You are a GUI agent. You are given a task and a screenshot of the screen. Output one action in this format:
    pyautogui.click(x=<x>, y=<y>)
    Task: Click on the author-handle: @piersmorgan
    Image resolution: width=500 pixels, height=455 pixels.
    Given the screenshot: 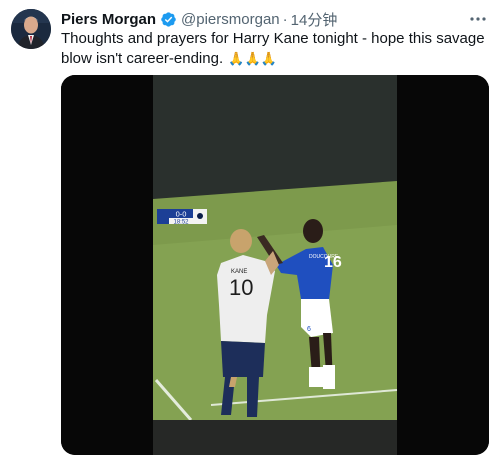 What is the action you would take?
    pyautogui.click(x=230, y=19)
    